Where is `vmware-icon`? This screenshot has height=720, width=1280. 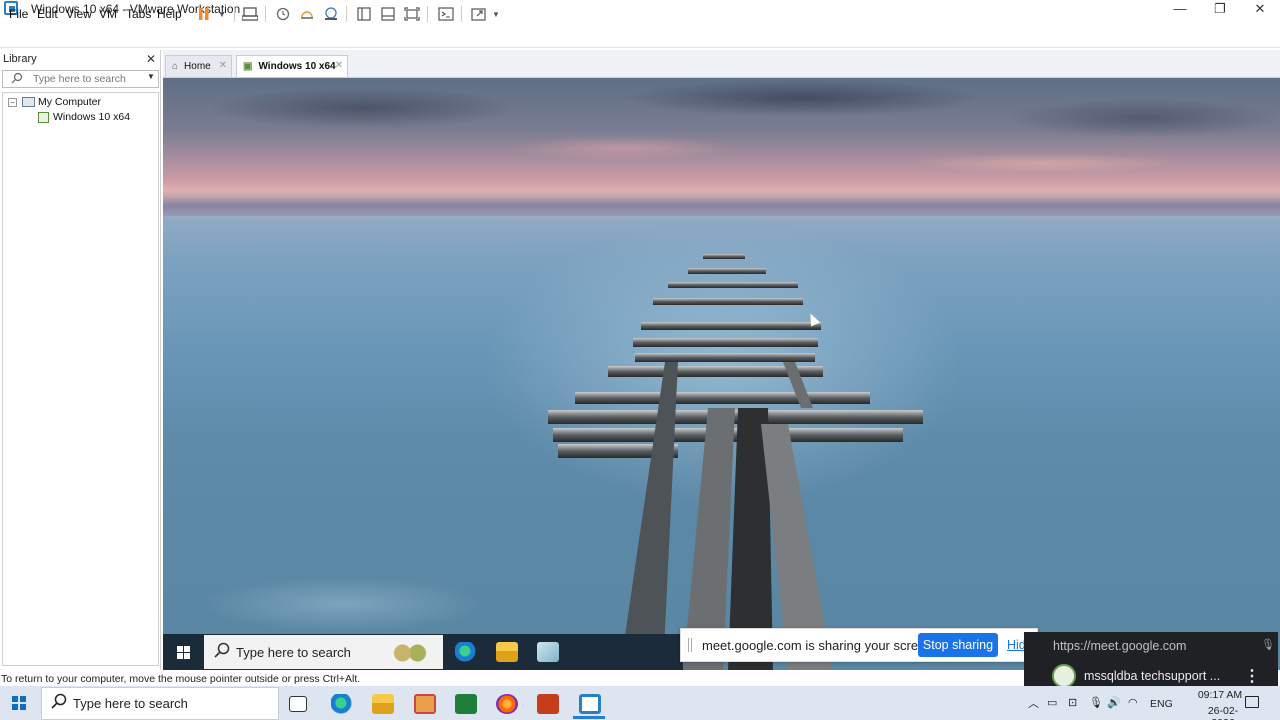 vmware-icon is located at coordinates (590, 704).